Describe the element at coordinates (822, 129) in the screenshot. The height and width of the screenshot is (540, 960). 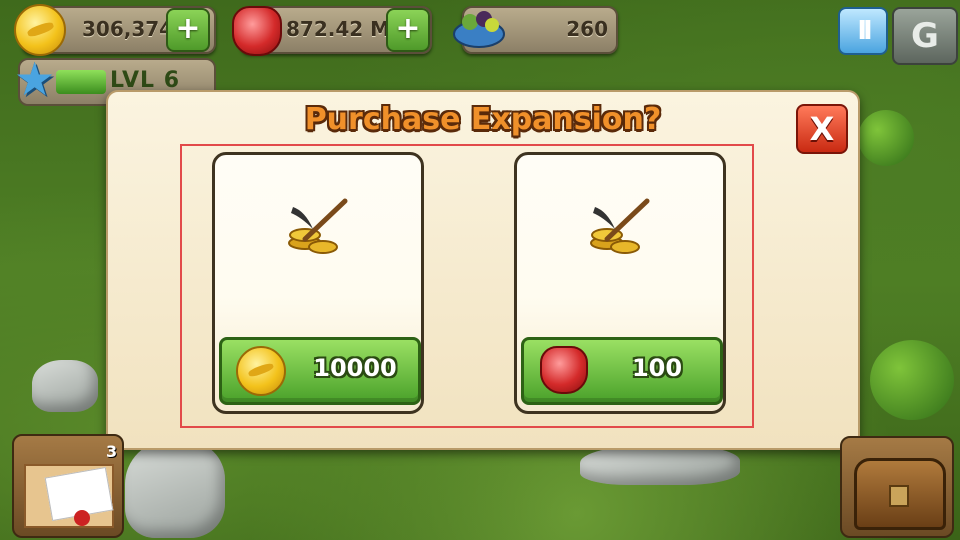
I see `close-button: X` at that location.